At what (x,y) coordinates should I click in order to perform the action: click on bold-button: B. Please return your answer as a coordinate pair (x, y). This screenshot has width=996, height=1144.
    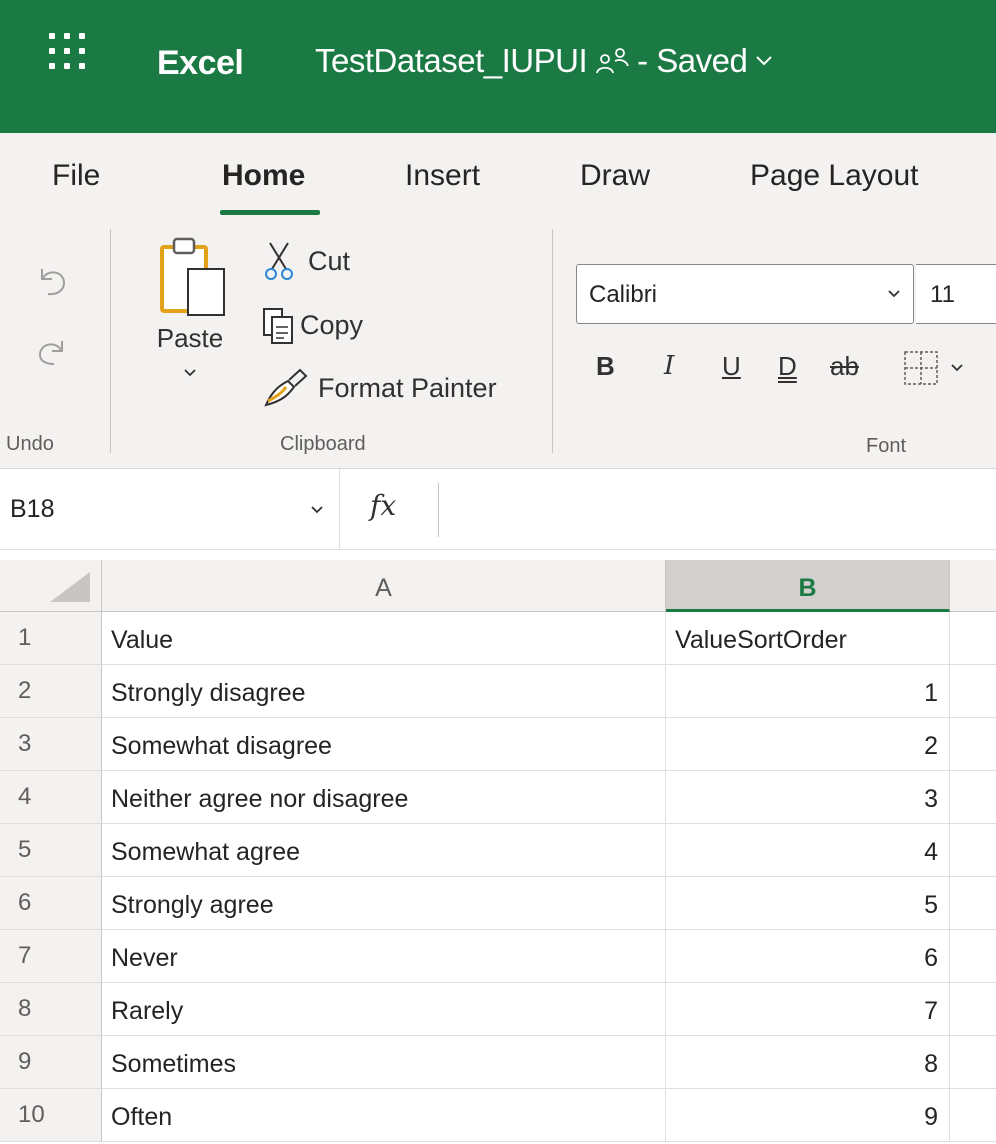
    Looking at the image, I should click on (605, 366).